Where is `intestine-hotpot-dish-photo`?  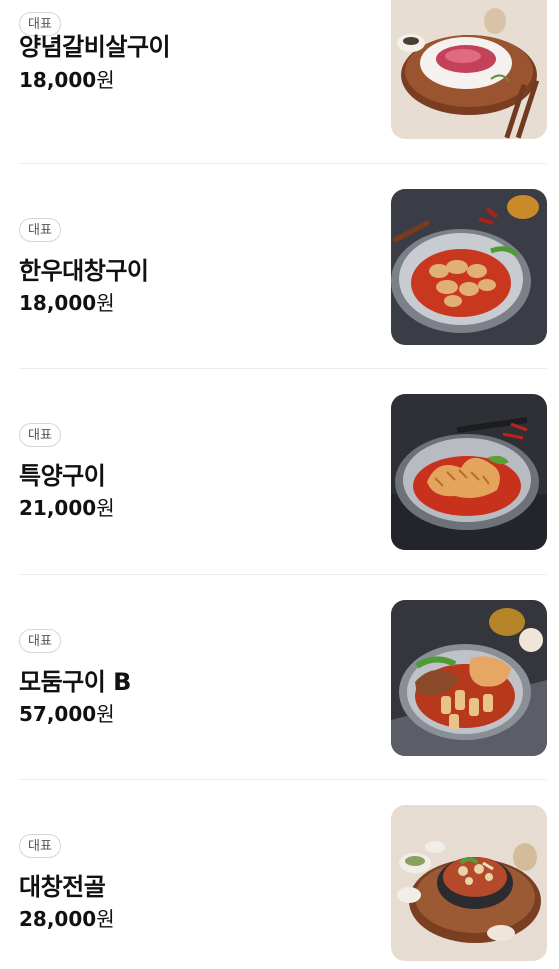 intestine-hotpot-dish-photo is located at coordinates (469, 883).